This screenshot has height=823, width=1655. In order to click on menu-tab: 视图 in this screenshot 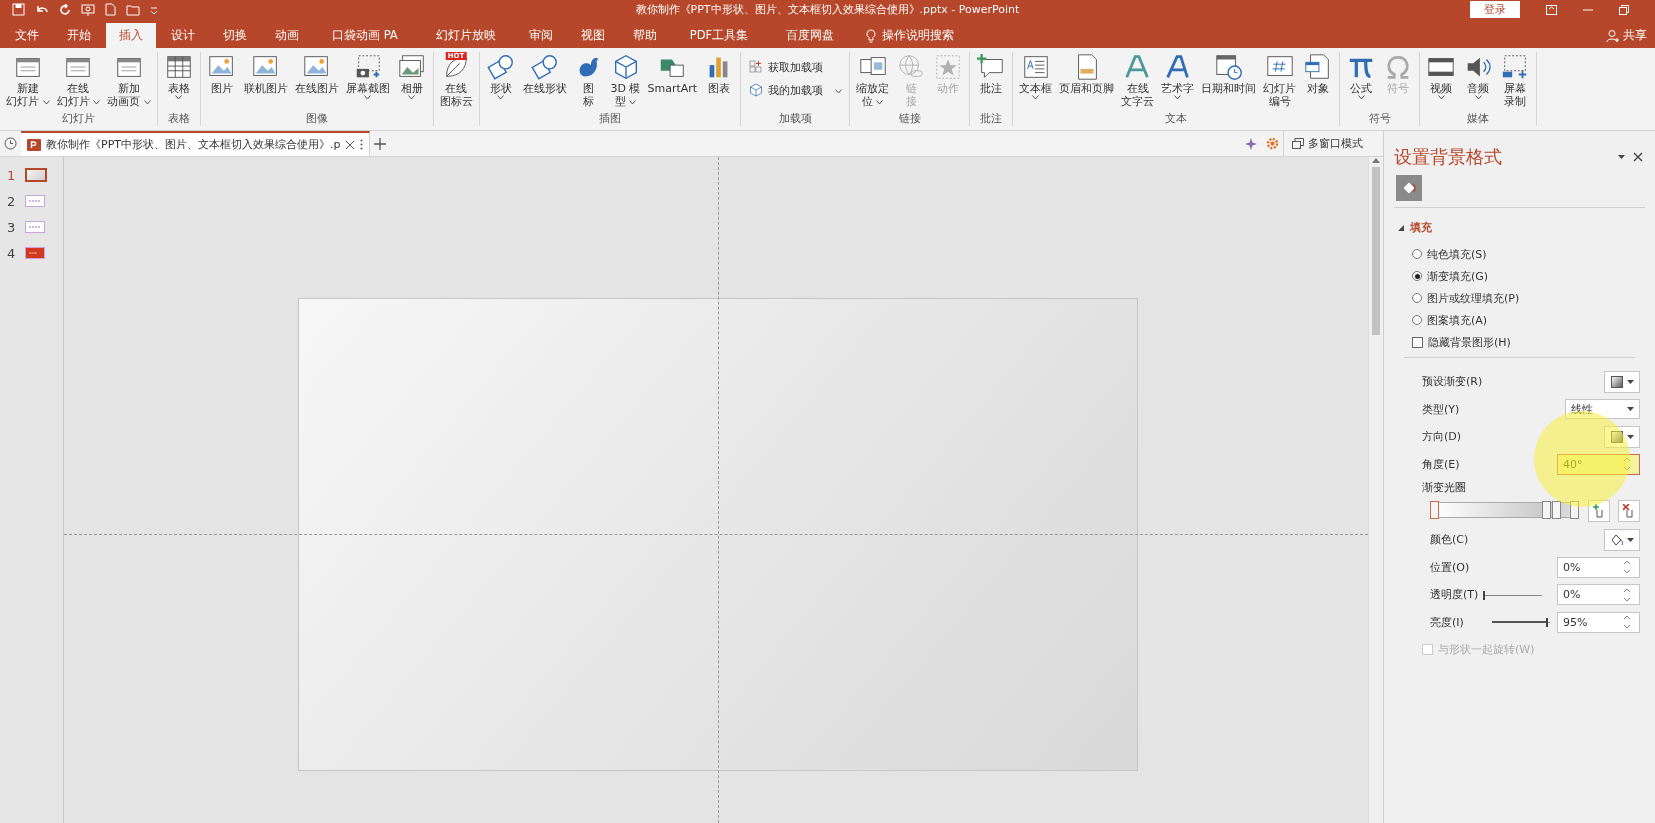, I will do `click(592, 35)`.